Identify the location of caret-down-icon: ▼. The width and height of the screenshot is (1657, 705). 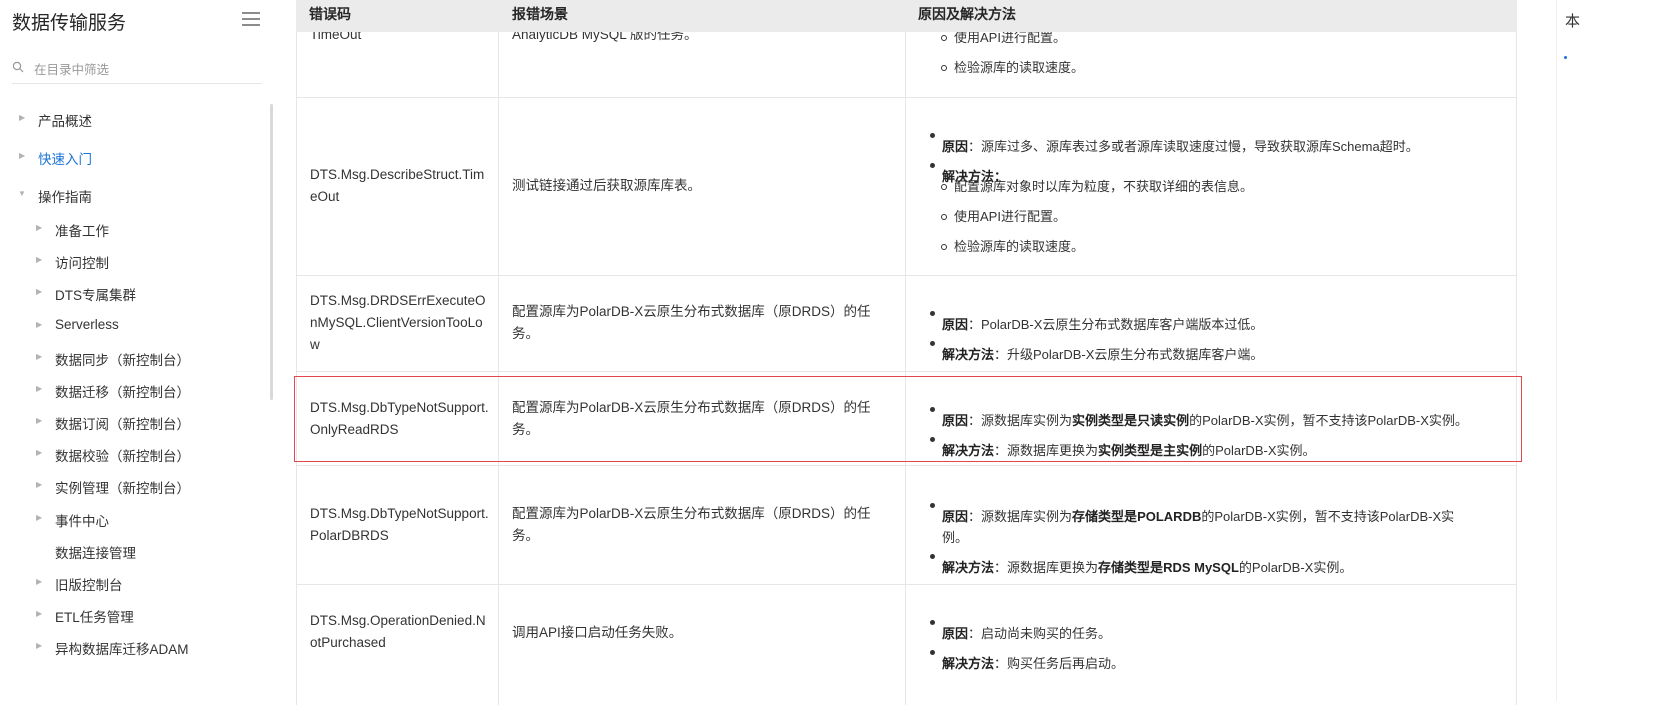
(22, 193).